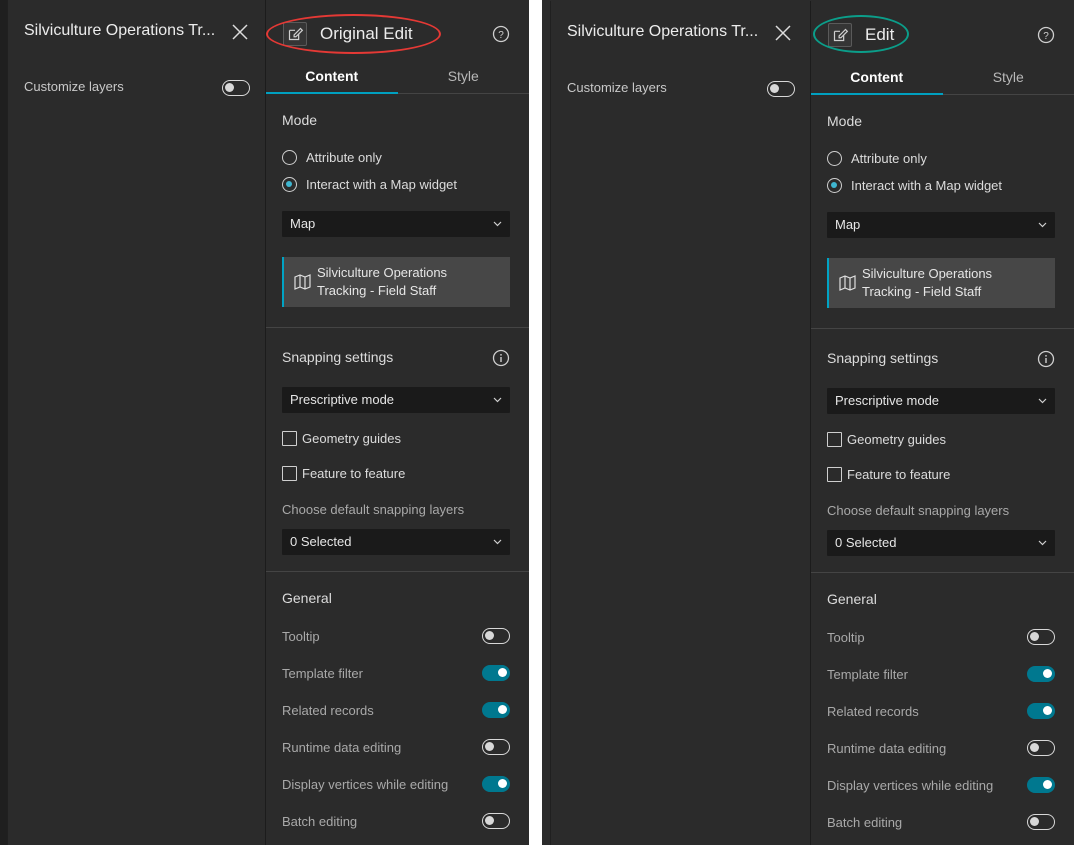 This screenshot has width=1074, height=845. What do you see at coordinates (887, 400) in the screenshot?
I see `snapping-mode-value: Prescriptive mode` at bounding box center [887, 400].